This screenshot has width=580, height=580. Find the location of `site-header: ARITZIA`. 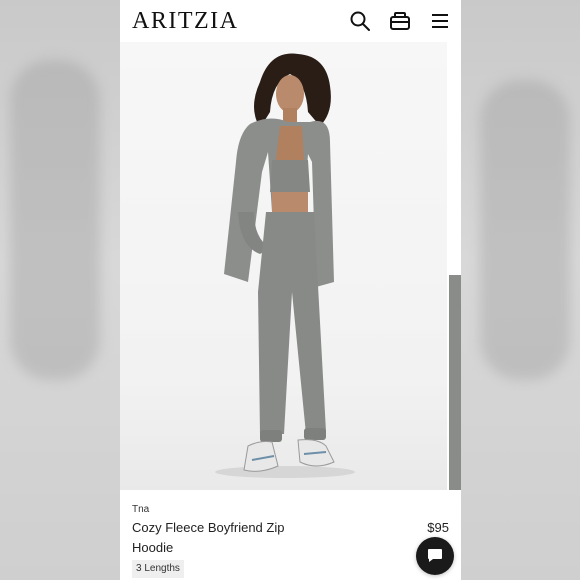

site-header: ARITZIA is located at coordinates (290, 21).